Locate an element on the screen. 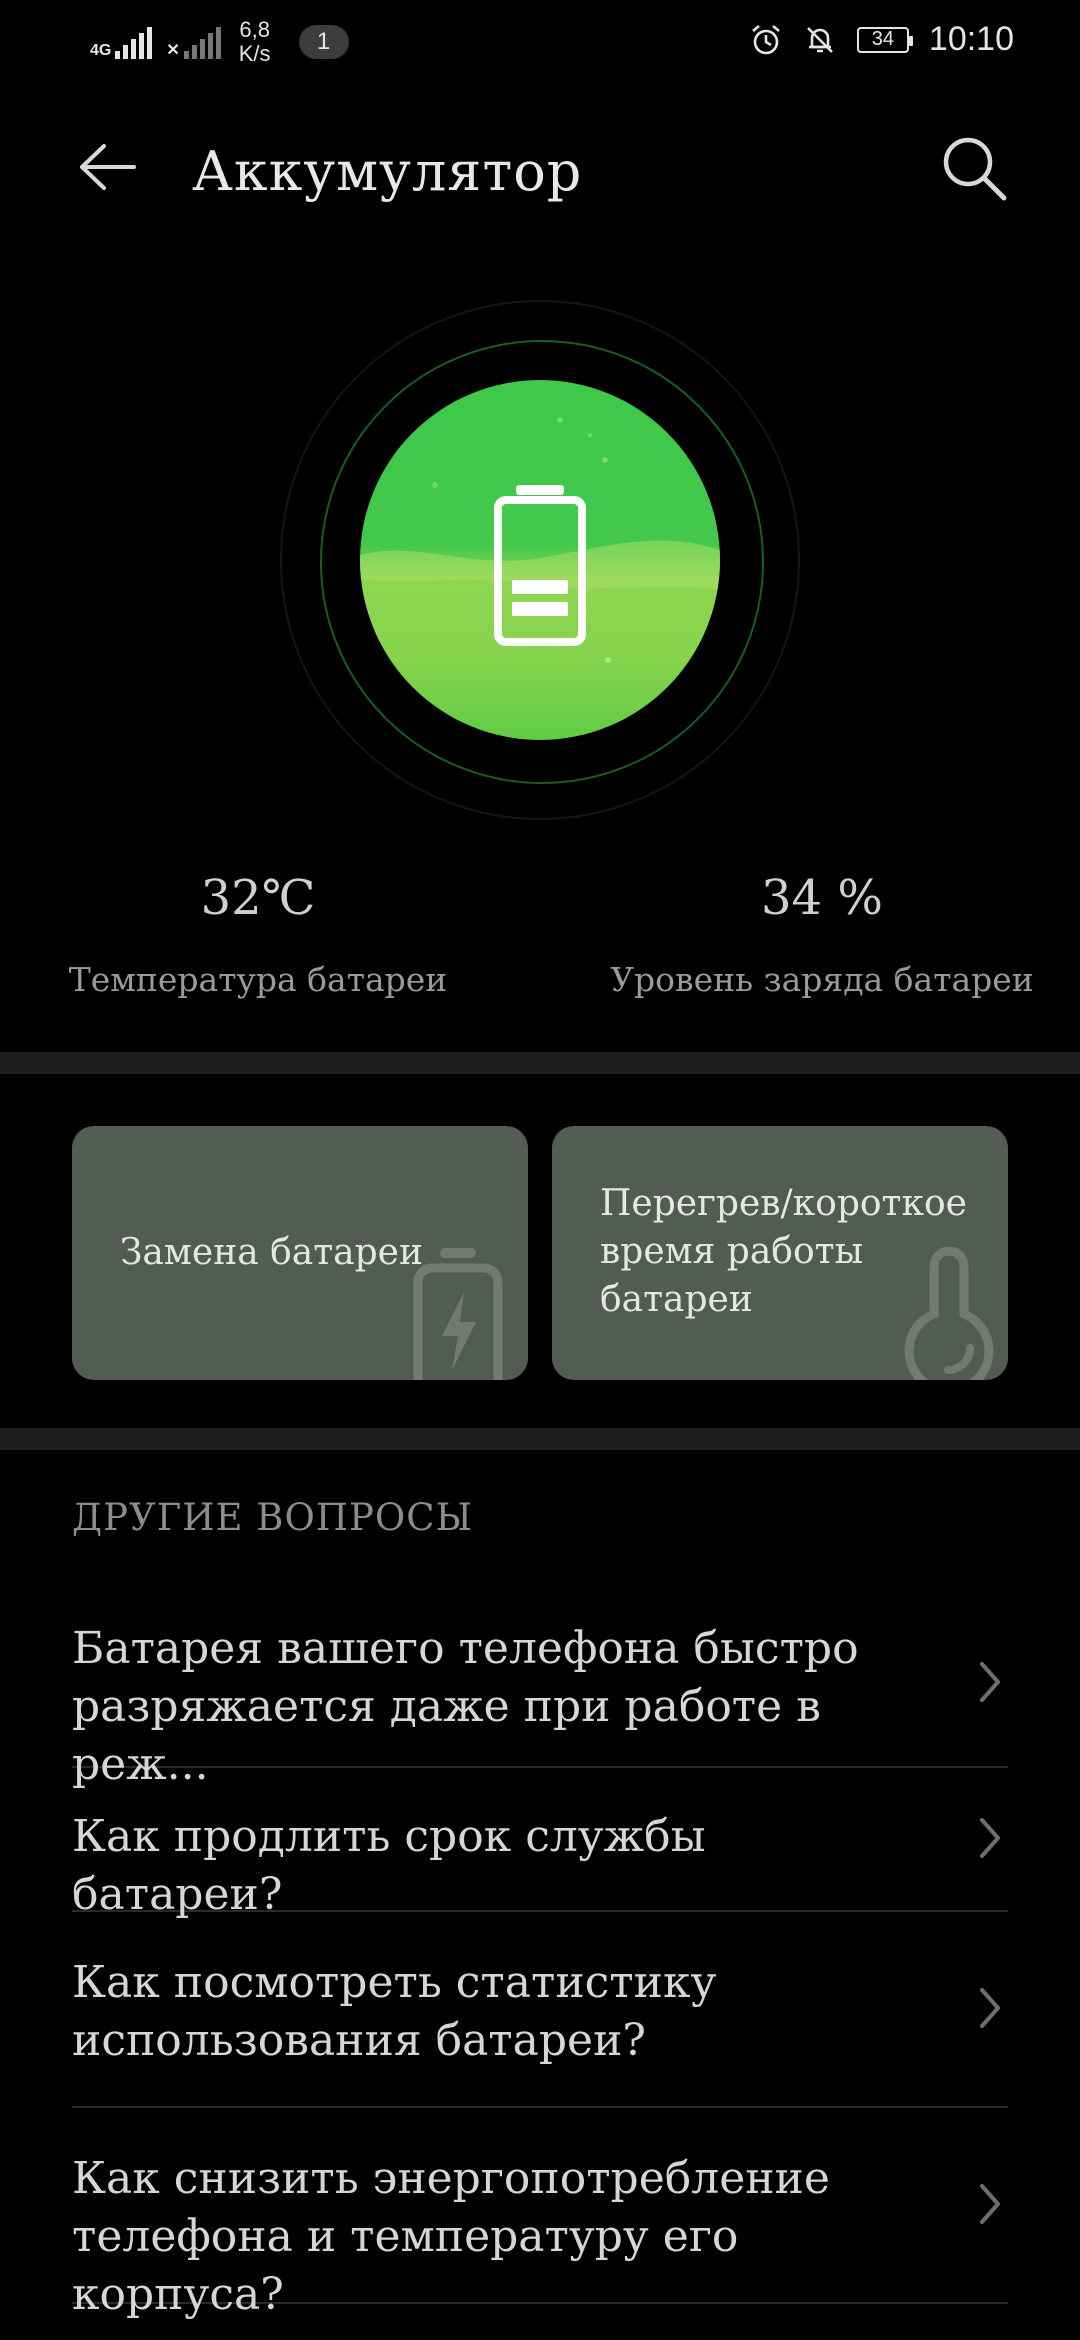 Image resolution: width=1080 pixels, height=2340 pixels. faq-item-line: Как посмотреть статистику is located at coordinates (394, 1982).